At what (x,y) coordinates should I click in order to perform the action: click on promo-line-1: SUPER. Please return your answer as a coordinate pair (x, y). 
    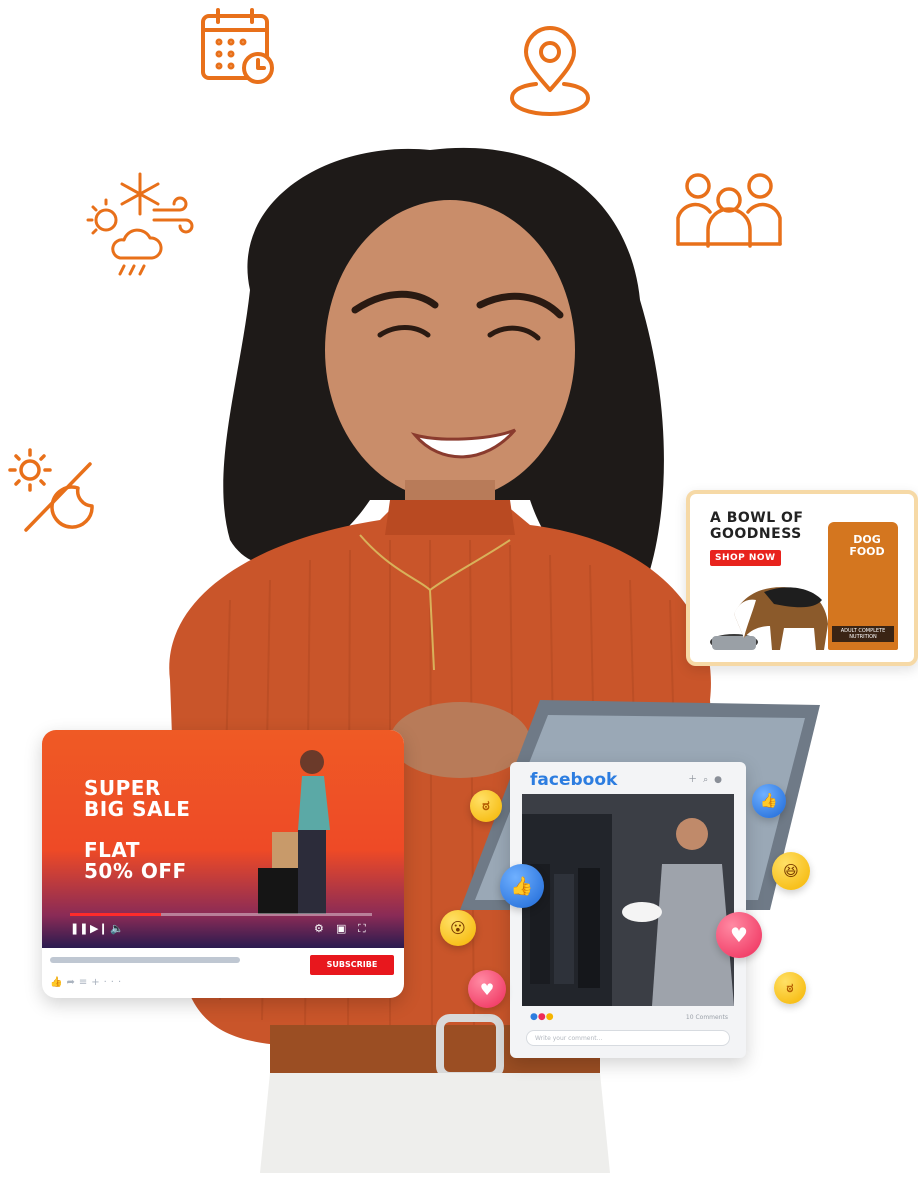
    Looking at the image, I should click on (122, 788).